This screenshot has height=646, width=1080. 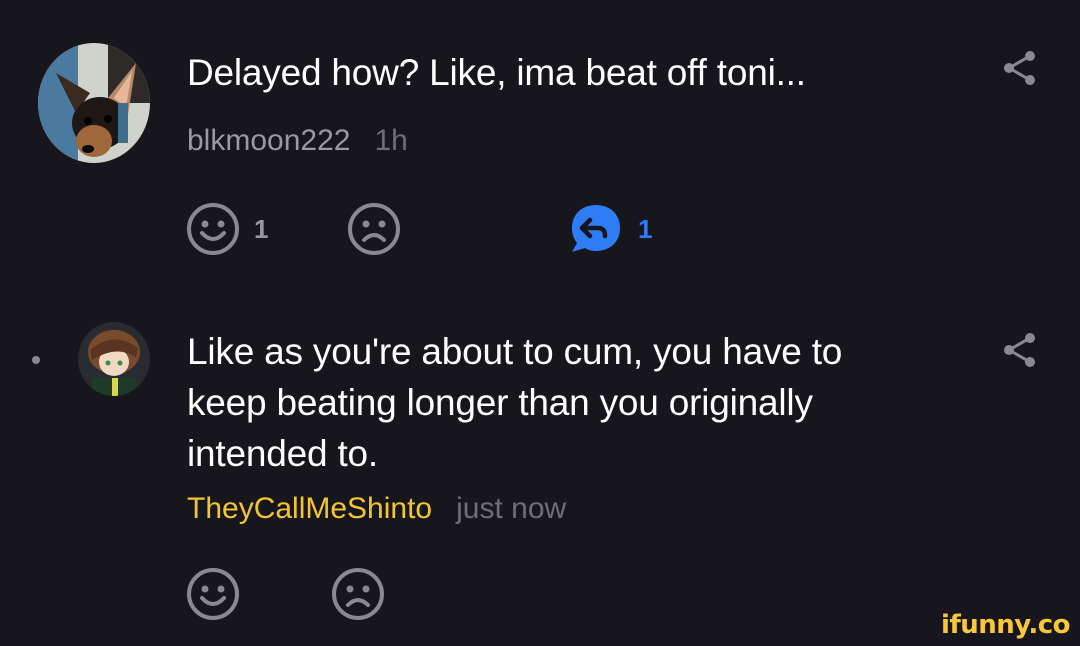 I want to click on reply-count: 1, so click(x=645, y=228).